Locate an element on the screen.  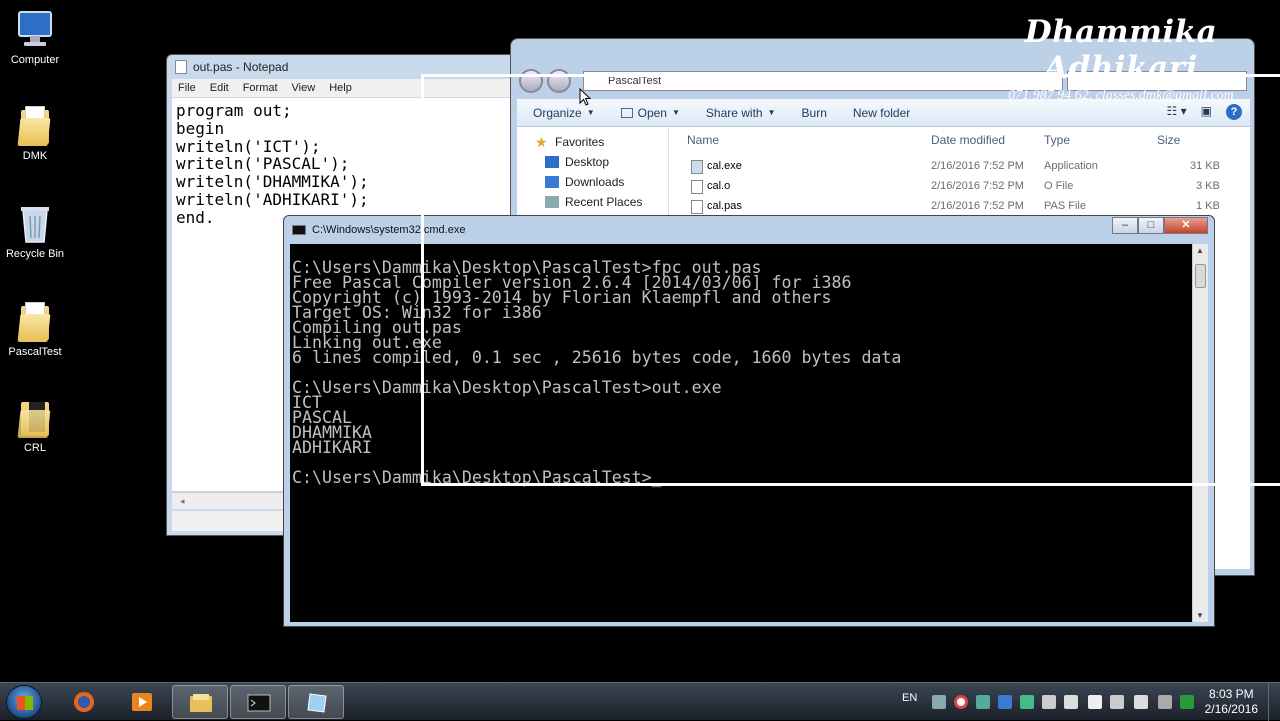
file-row: cal.pas 2/16/2016 7:52 PM PAS File 1 KB is located at coordinates (959, 207).